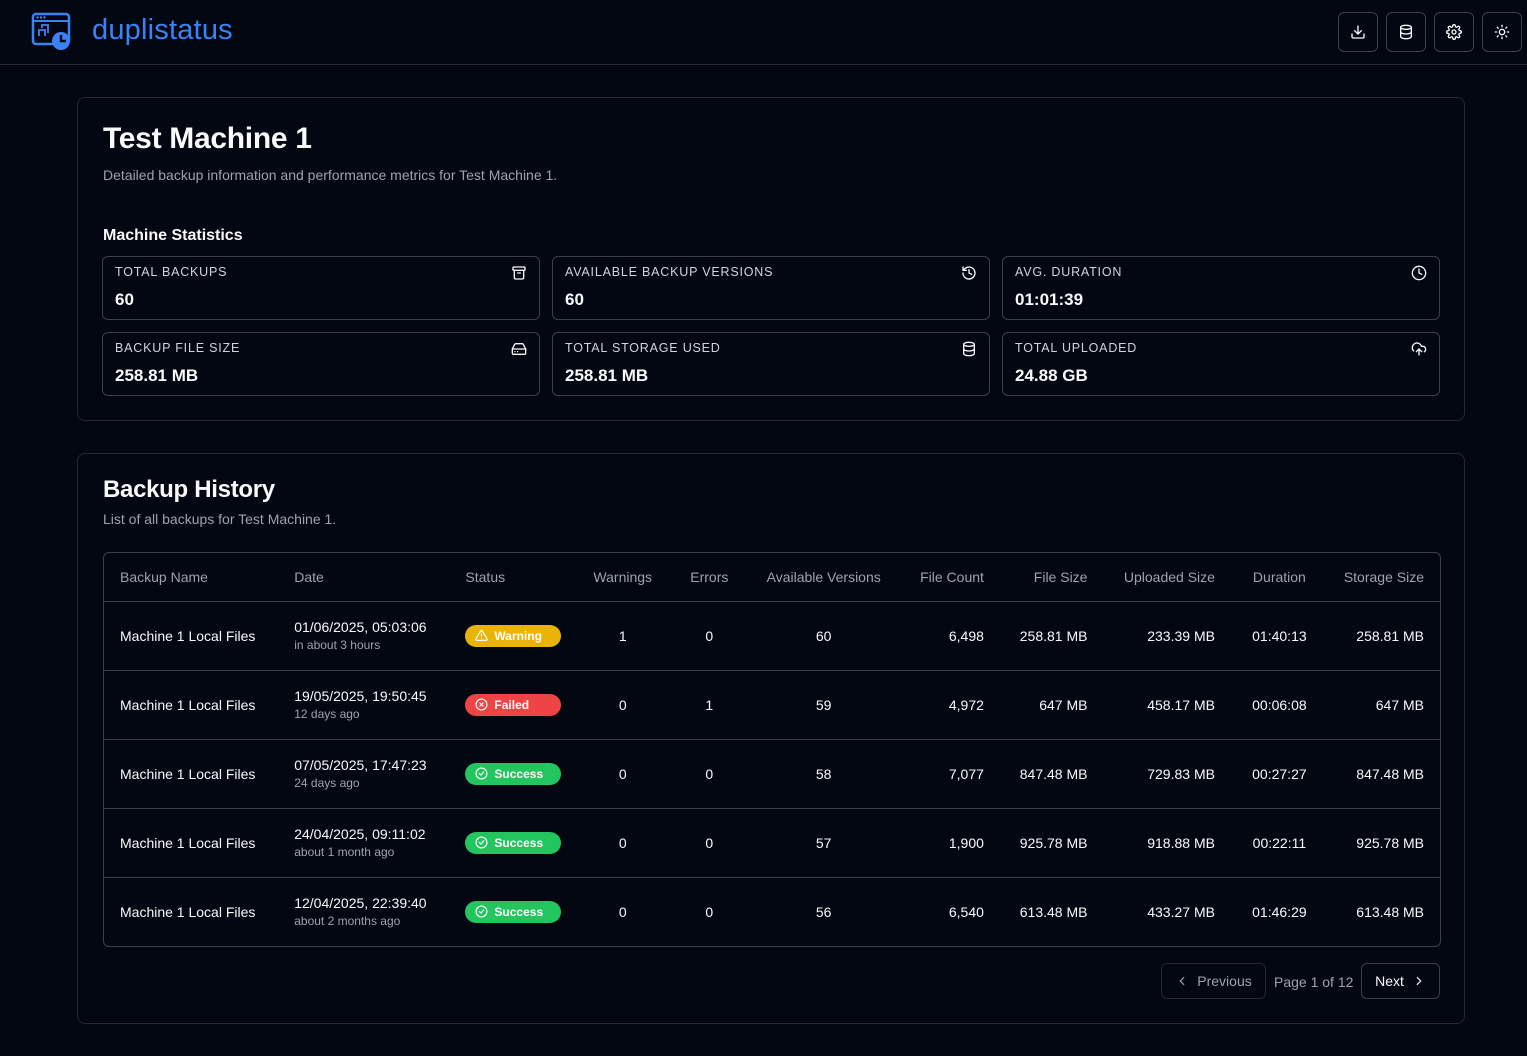 Image resolution: width=1527 pixels, height=1056 pixels. What do you see at coordinates (1419, 273) in the screenshot?
I see `clock-icon` at bounding box center [1419, 273].